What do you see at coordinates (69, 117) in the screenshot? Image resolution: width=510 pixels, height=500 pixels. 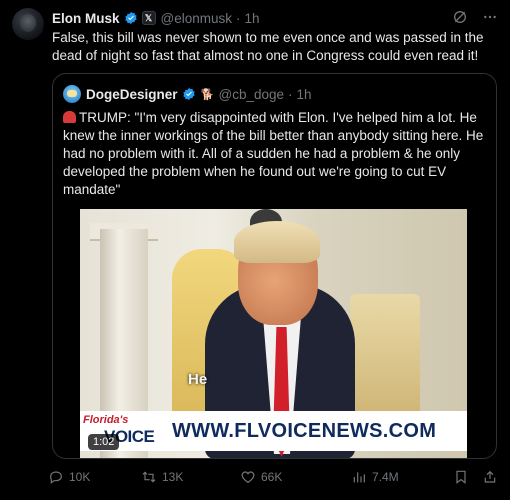 I see `siren-icon` at bounding box center [69, 117].